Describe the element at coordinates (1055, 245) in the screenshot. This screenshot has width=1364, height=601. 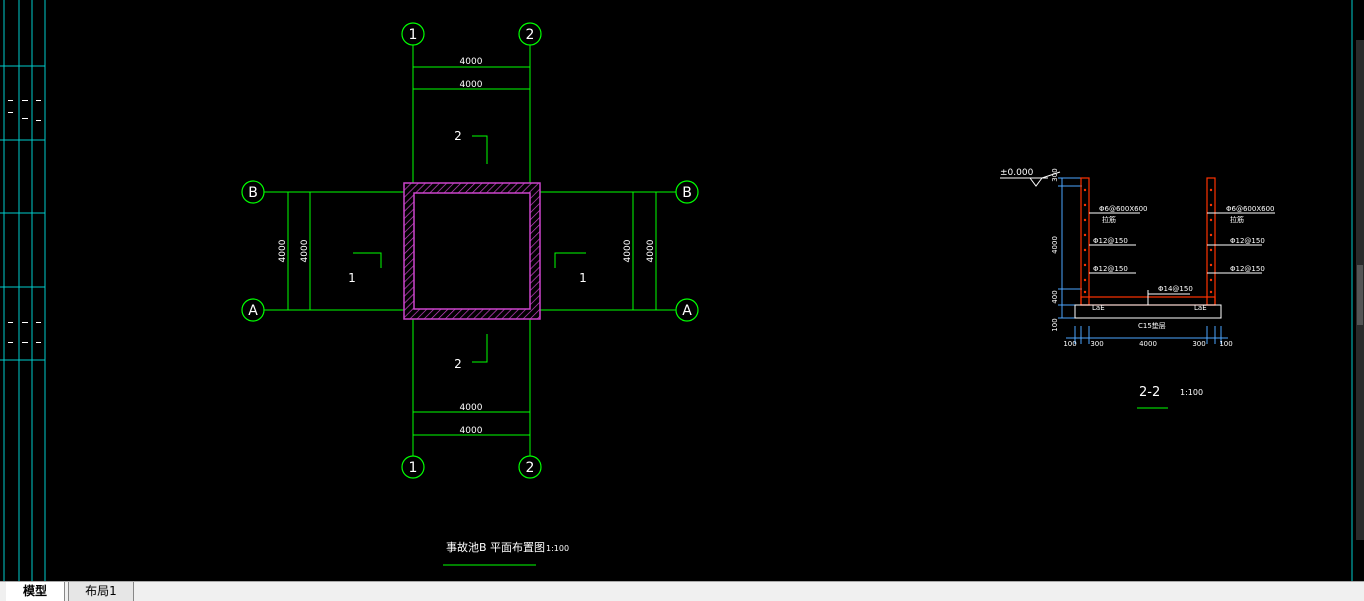
I see `sec-dim-left-4000: 4000` at that location.